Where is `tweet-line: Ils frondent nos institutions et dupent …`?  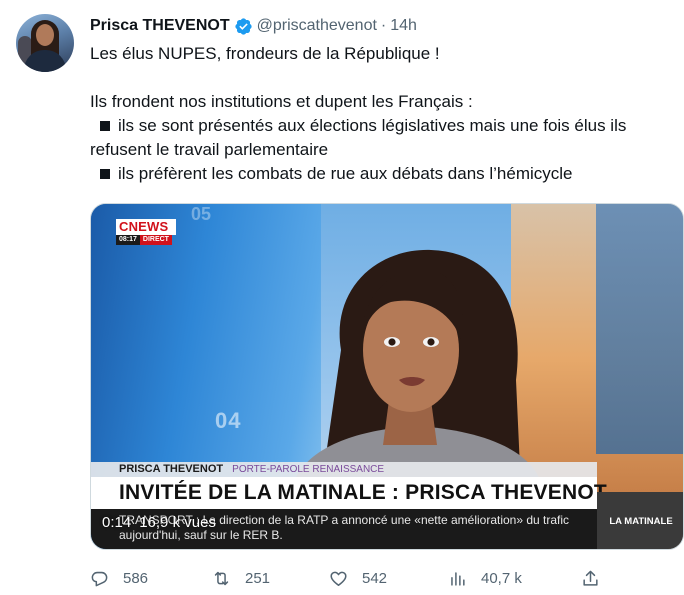 tweet-line: Ils frondent nos institutions et dupent … is located at coordinates (281, 101).